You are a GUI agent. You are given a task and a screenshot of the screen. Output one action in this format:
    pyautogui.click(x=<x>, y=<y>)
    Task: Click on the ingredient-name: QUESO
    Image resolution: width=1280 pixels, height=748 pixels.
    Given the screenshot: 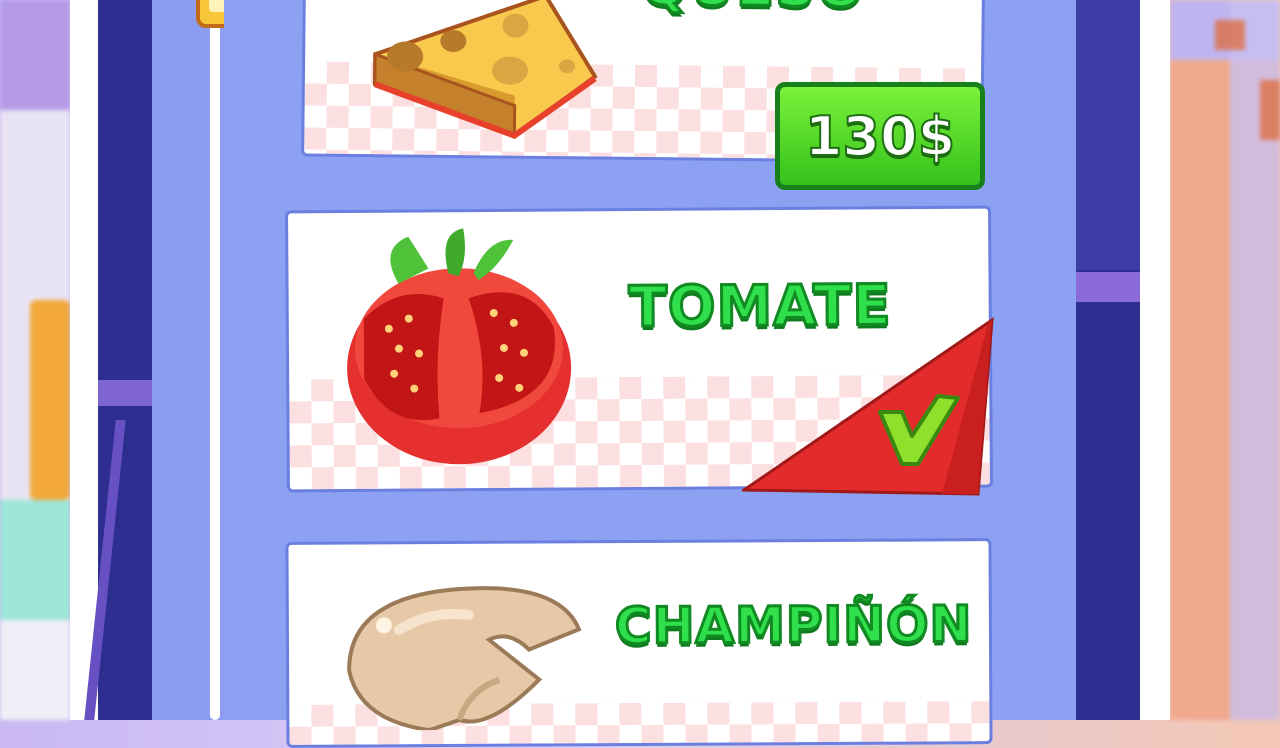 What is the action you would take?
    pyautogui.click(x=753, y=11)
    